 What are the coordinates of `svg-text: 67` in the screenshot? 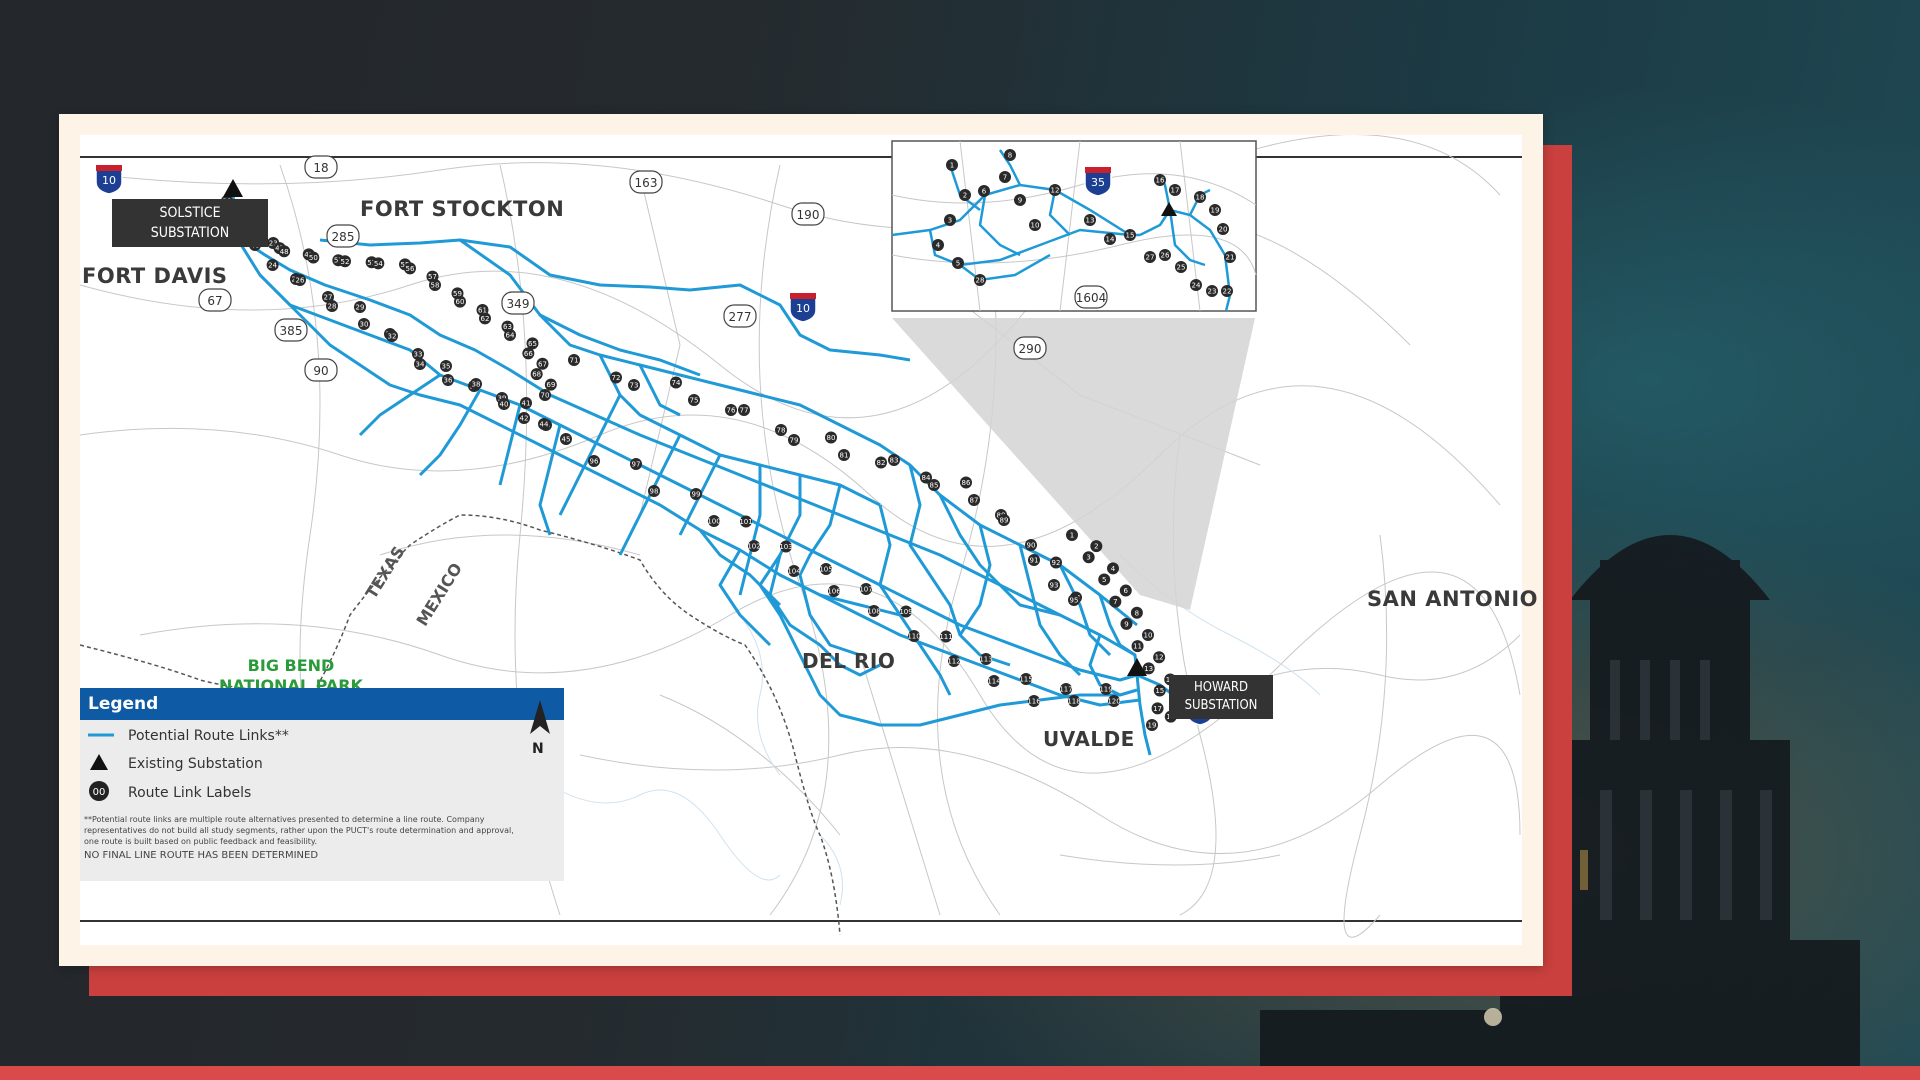 It's located at (214, 301).